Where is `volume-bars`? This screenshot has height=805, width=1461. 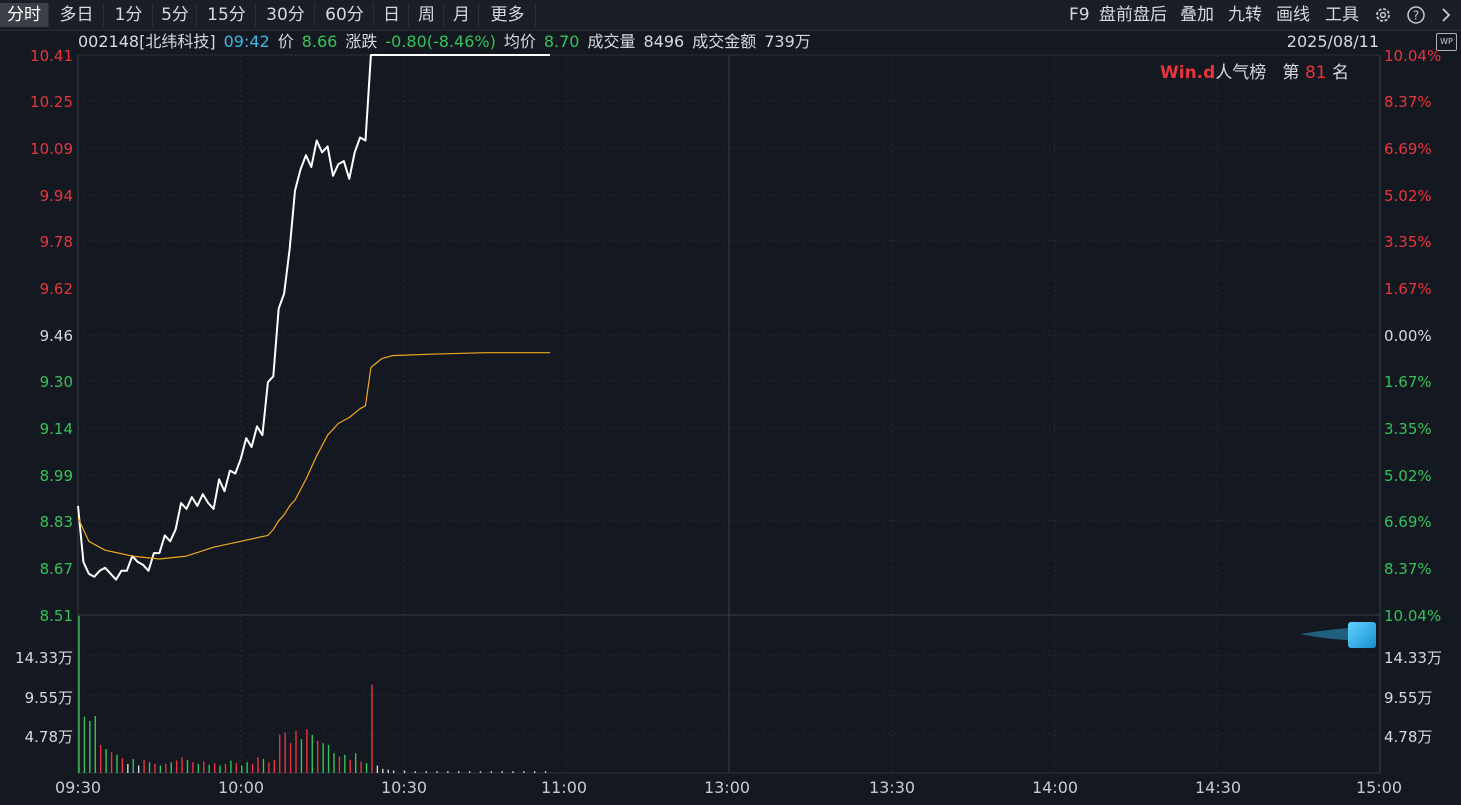 volume-bars is located at coordinates (312, 694).